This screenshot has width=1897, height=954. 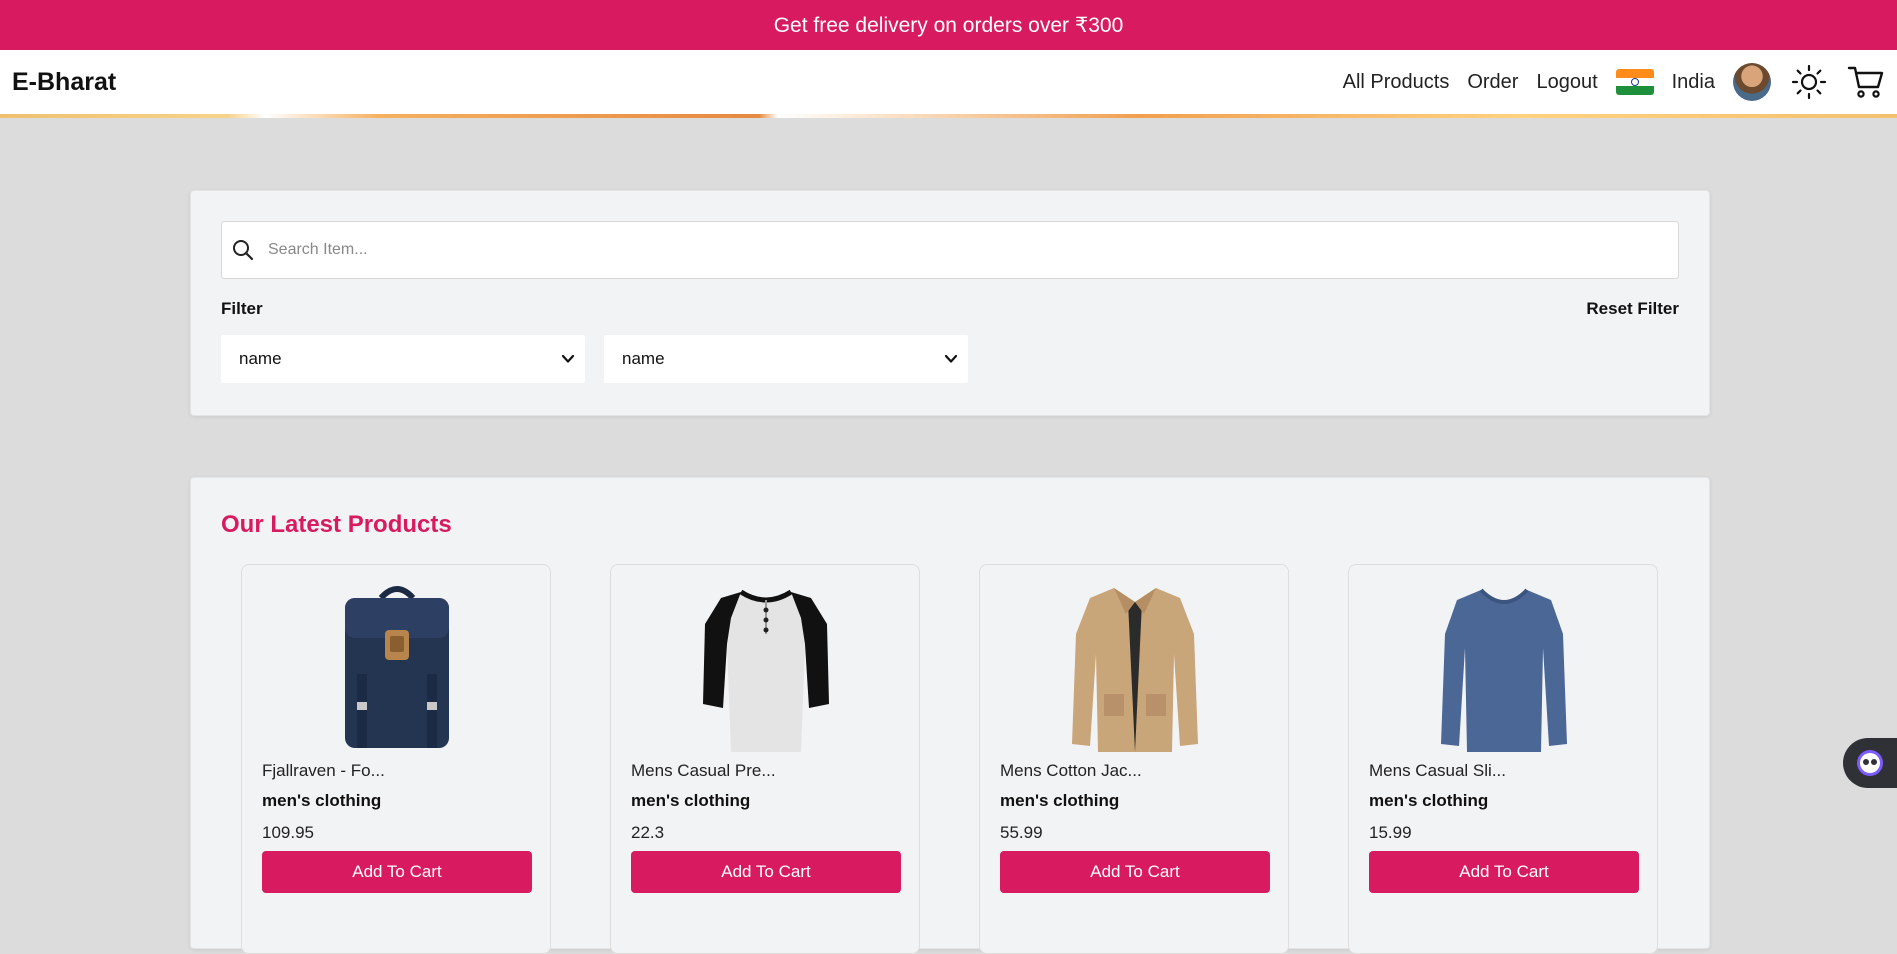 What do you see at coordinates (648, 832) in the screenshot?
I see `product-price: 22.3` at bounding box center [648, 832].